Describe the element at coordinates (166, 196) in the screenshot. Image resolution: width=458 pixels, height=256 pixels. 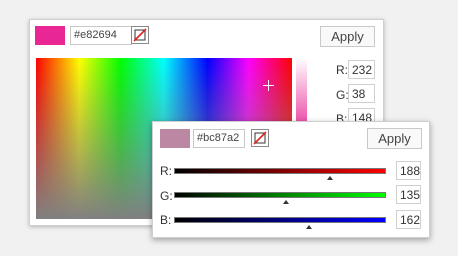
I see `green-slider-label: G:` at that location.